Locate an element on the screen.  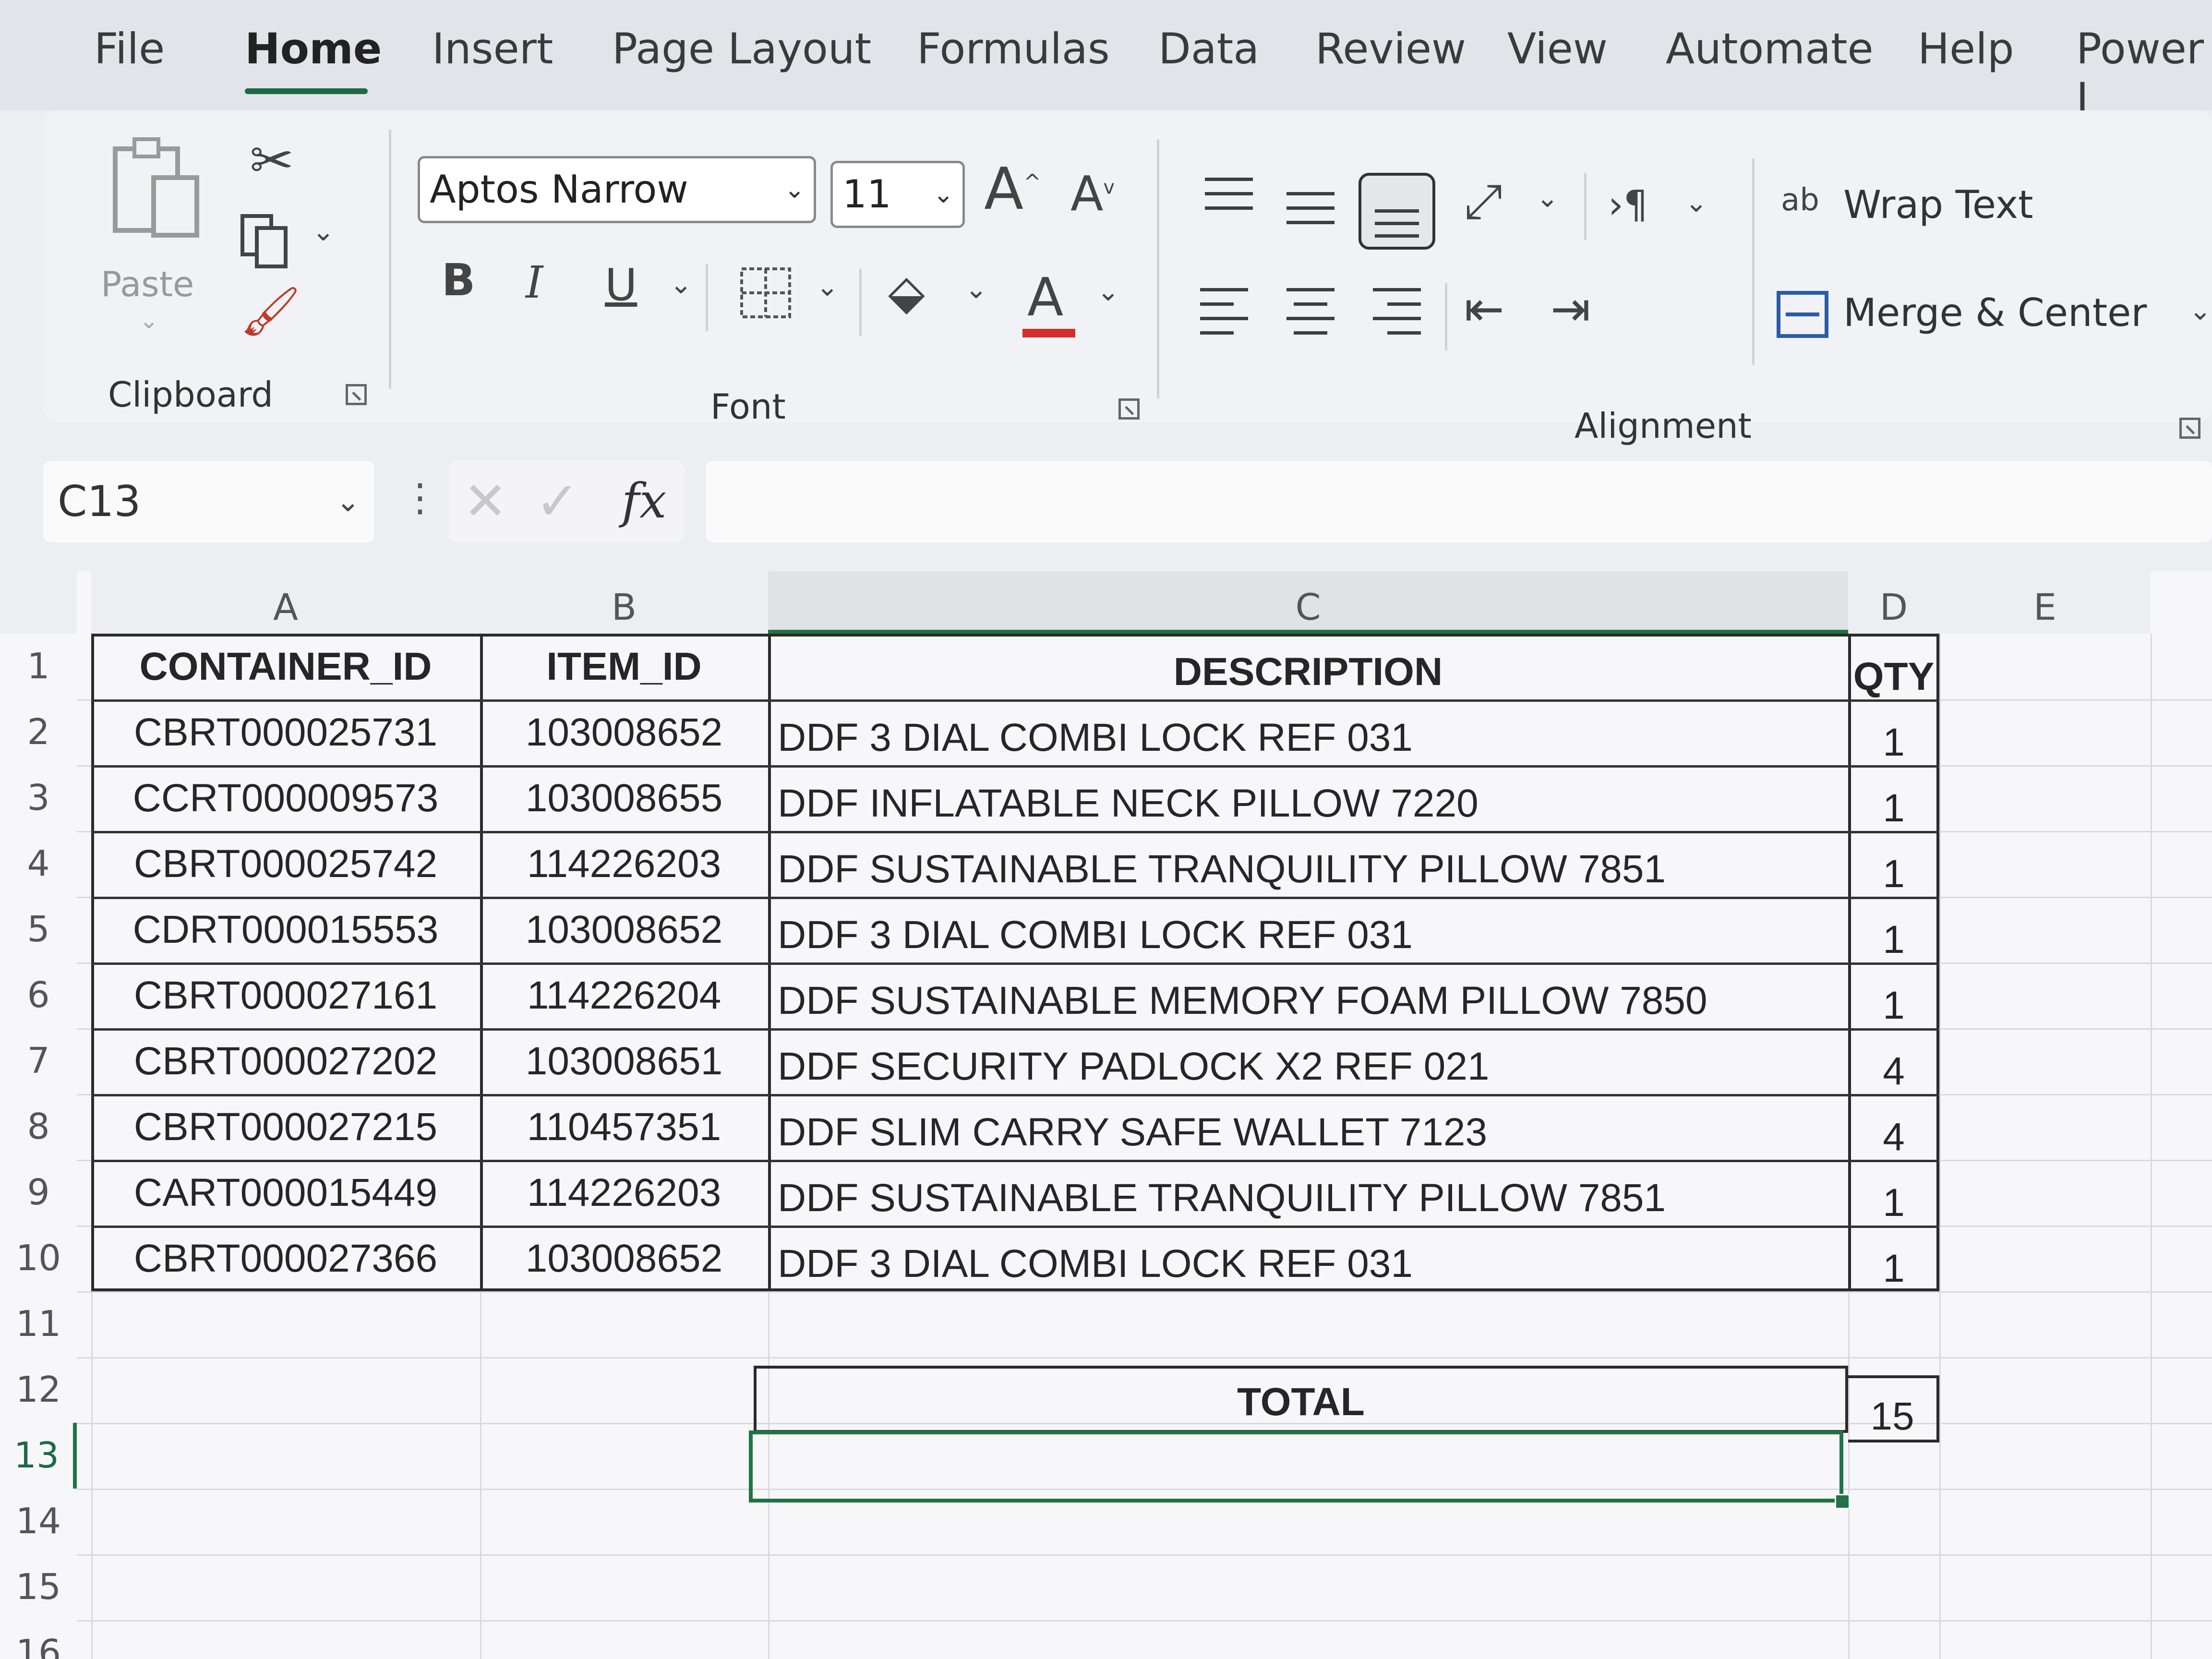
cell-qty: 4 is located at coordinates (1894, 1061).